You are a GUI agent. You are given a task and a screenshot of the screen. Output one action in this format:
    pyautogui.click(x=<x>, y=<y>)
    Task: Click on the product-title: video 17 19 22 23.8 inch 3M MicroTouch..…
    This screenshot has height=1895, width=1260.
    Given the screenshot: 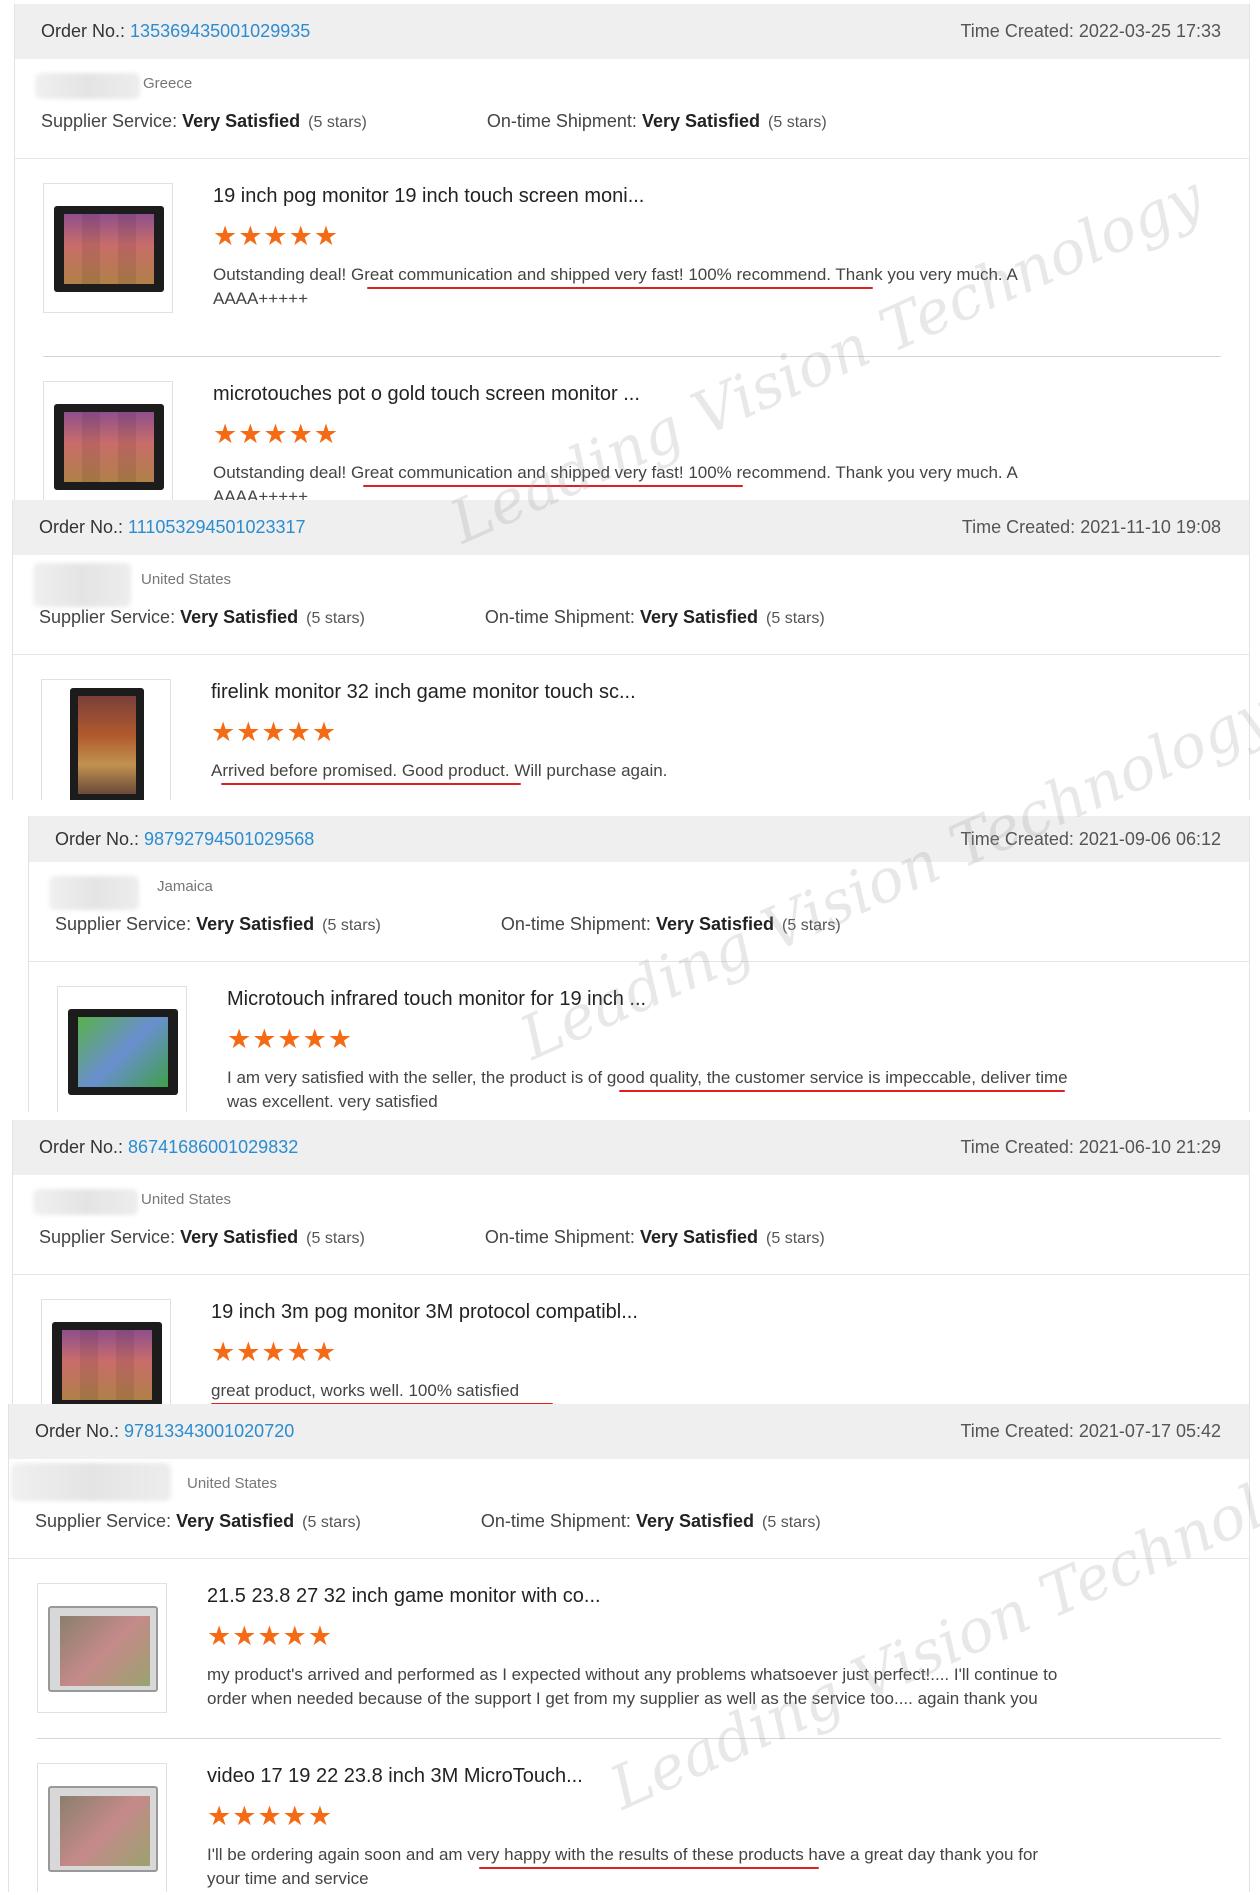 What is the action you would take?
    pyautogui.click(x=395, y=1776)
    